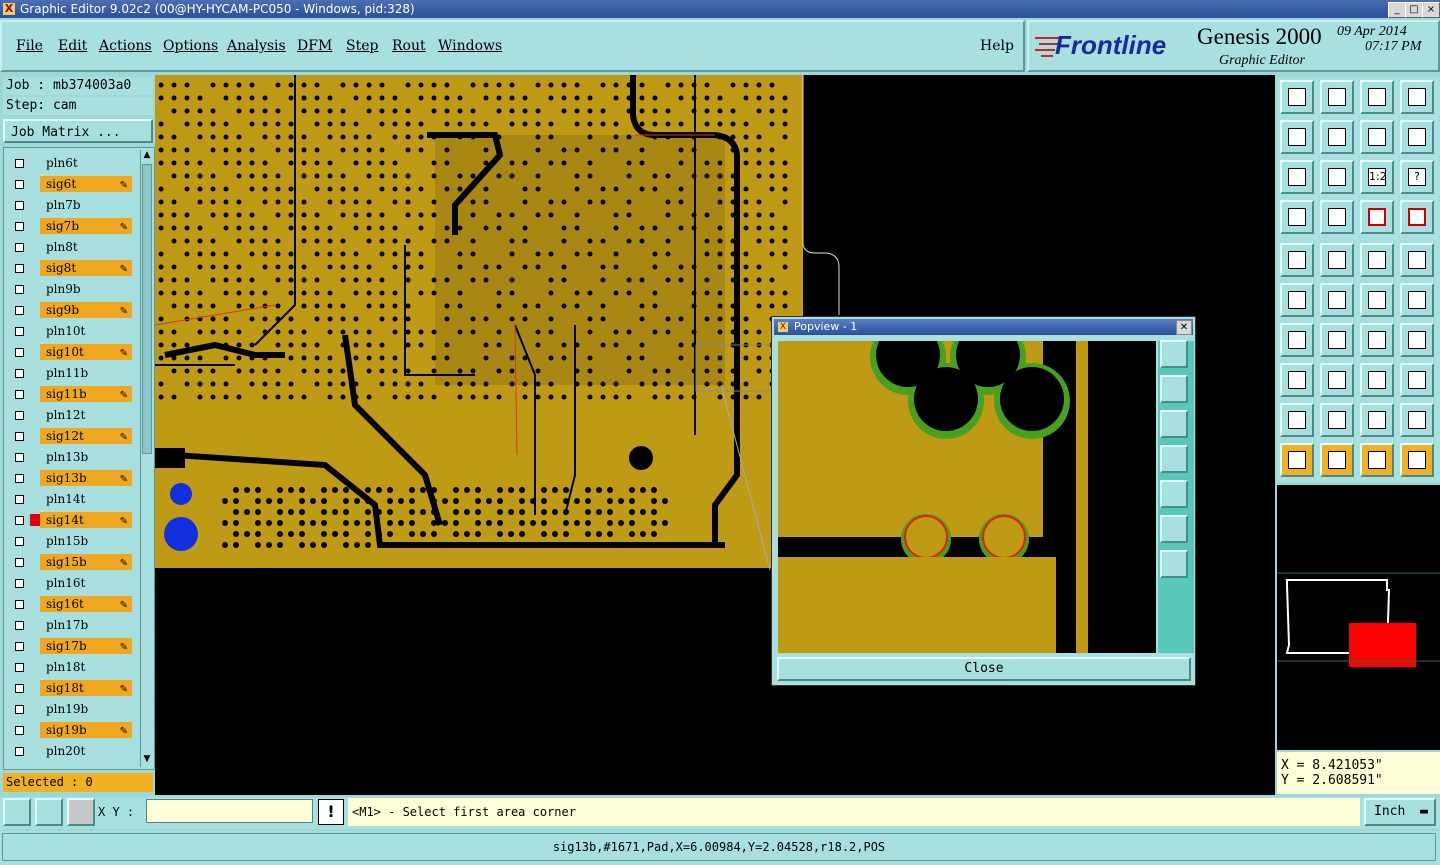  Describe the element at coordinates (1417, 420) in the screenshot. I see `arc-c-icon` at that location.